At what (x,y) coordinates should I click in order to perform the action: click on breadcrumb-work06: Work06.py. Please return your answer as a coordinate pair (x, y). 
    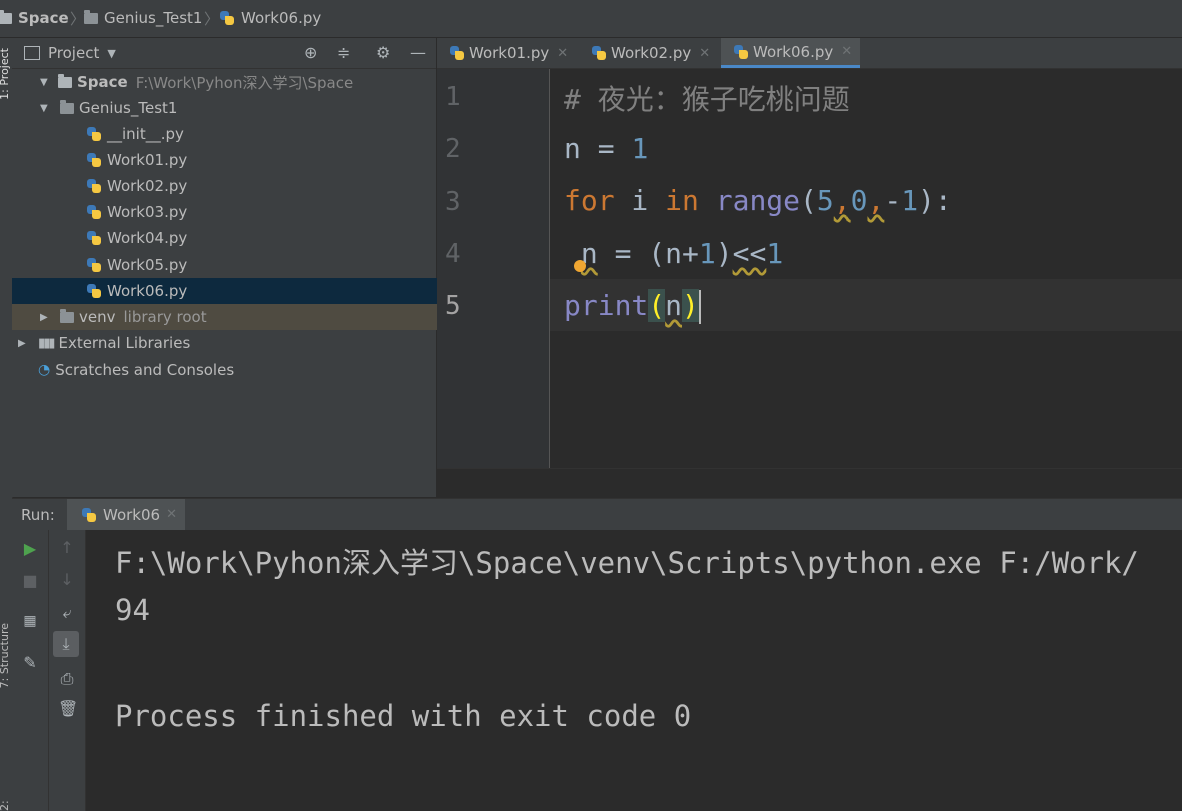
    Looking at the image, I should click on (270, 18).